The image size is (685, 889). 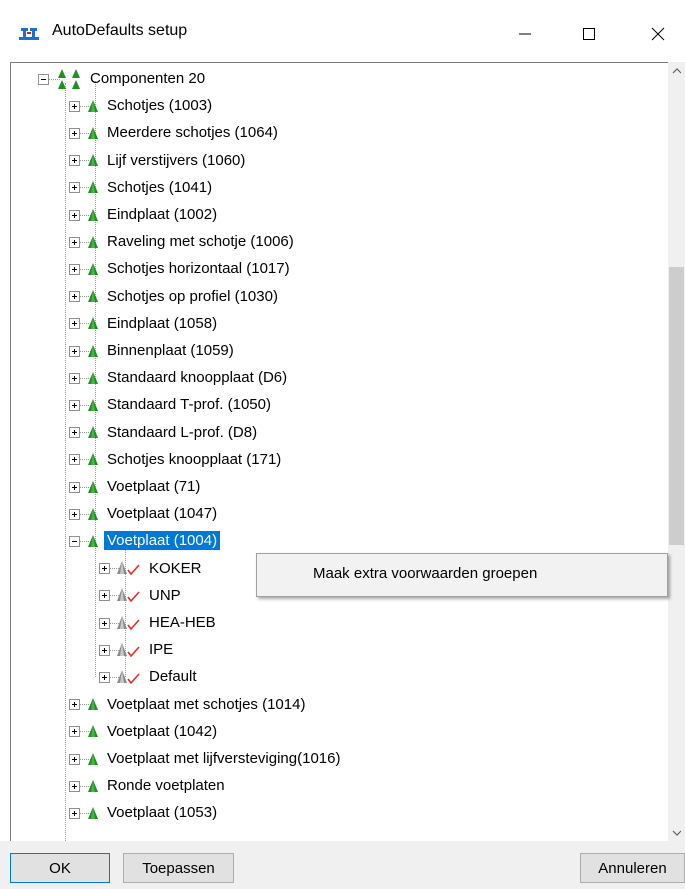 What do you see at coordinates (194, 459) in the screenshot?
I see `tree-item: Schotjes knoopplaat (171)` at bounding box center [194, 459].